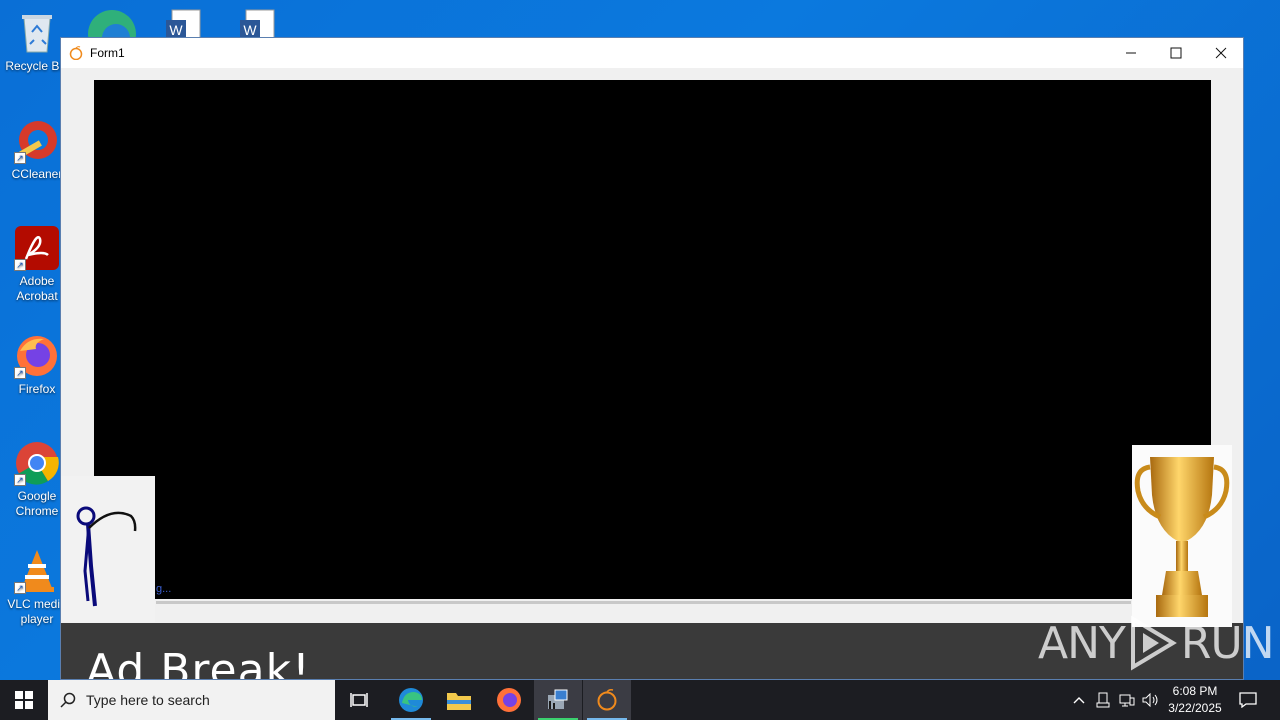  Describe the element at coordinates (112, 21) in the screenshot. I see `desktop-edge-icon` at that location.